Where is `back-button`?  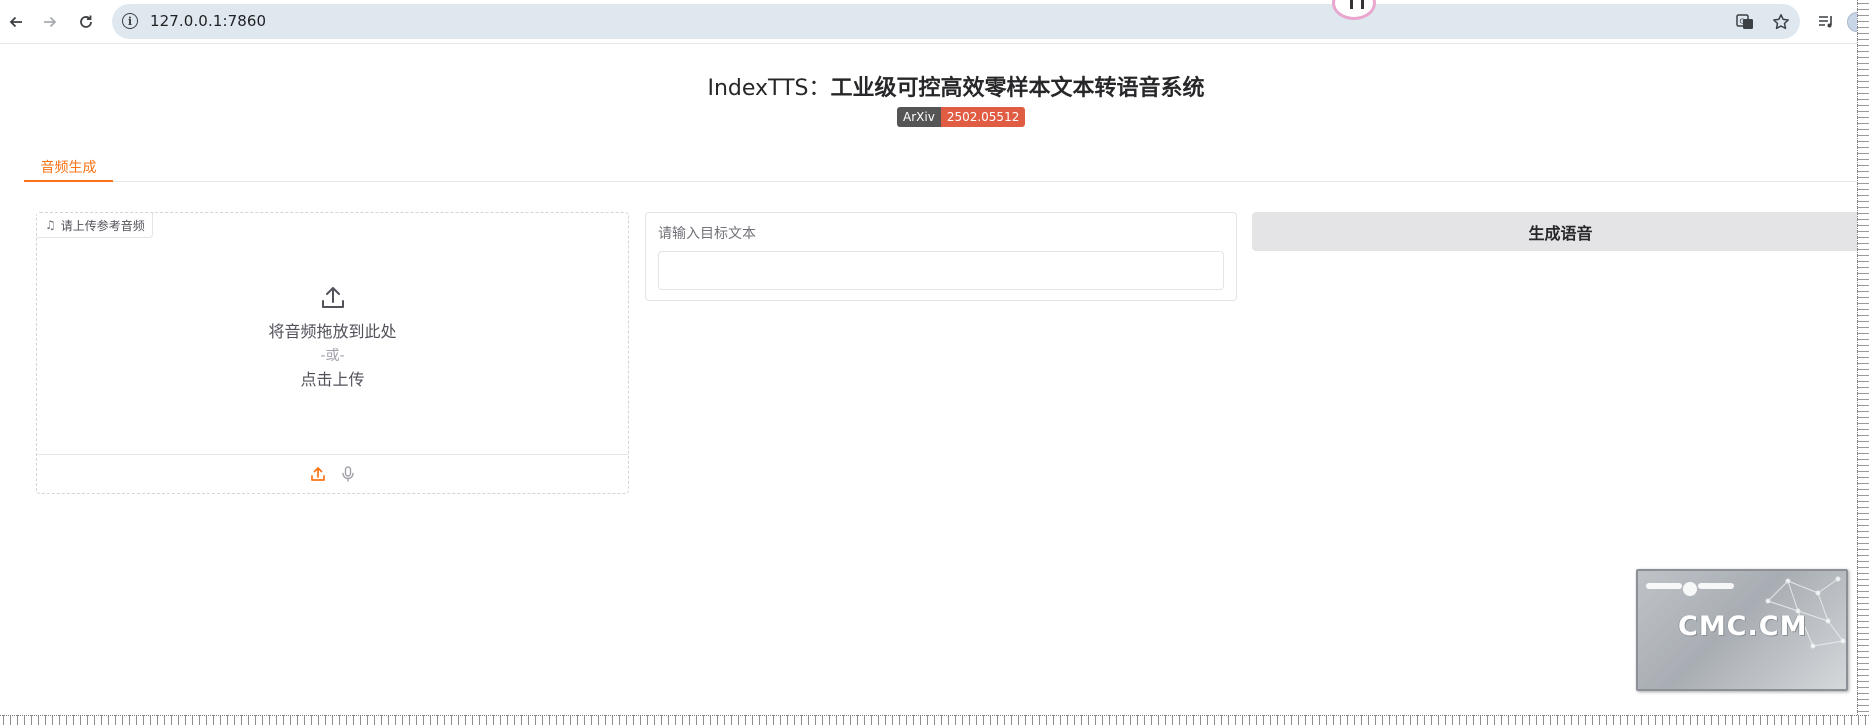 back-button is located at coordinates (16, 22).